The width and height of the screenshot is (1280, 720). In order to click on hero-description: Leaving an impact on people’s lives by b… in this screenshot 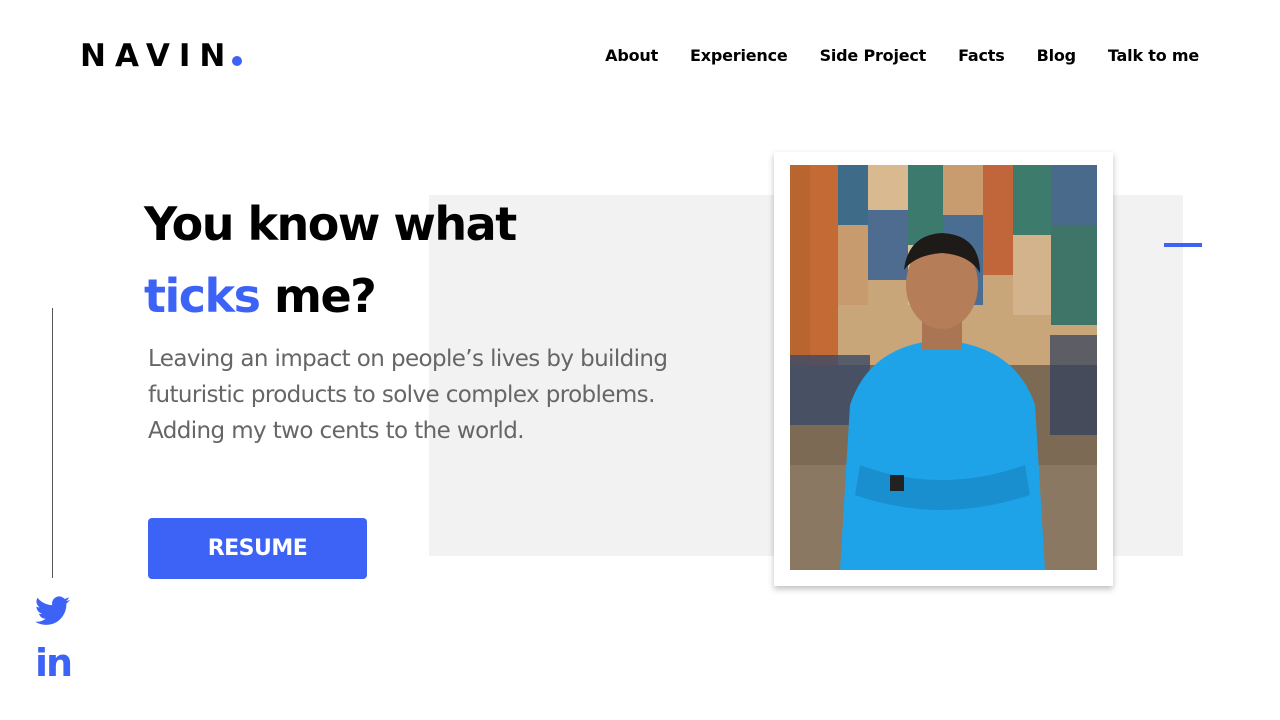, I will do `click(408, 395)`.